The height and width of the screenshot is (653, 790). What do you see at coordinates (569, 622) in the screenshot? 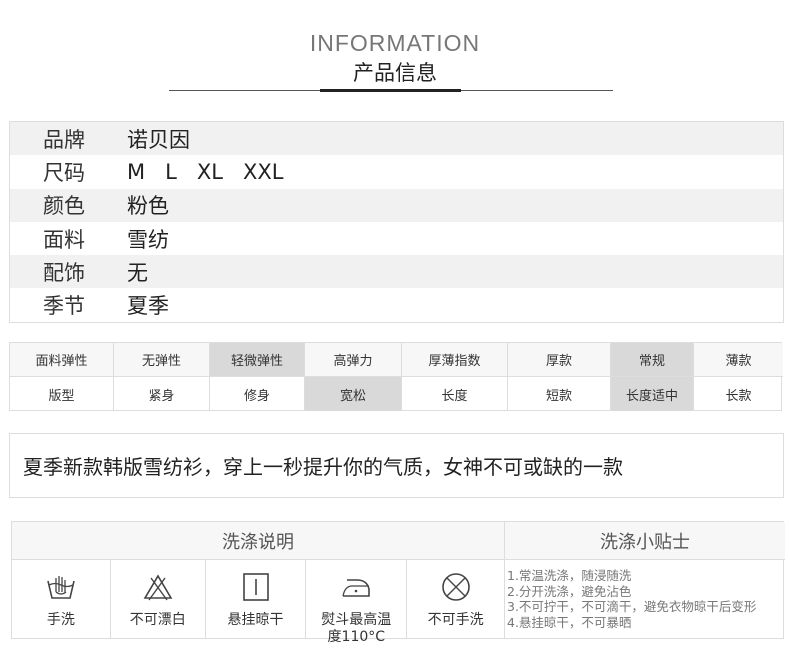
I see `wash-tip: 4.悬挂晾干，不可暴晒` at bounding box center [569, 622].